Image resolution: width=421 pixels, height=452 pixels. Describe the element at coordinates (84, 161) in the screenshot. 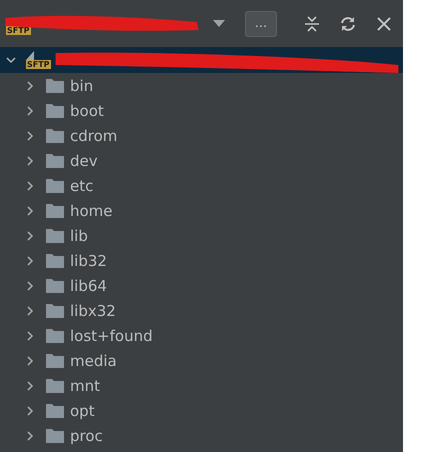

I see `folder-label: dev` at that location.